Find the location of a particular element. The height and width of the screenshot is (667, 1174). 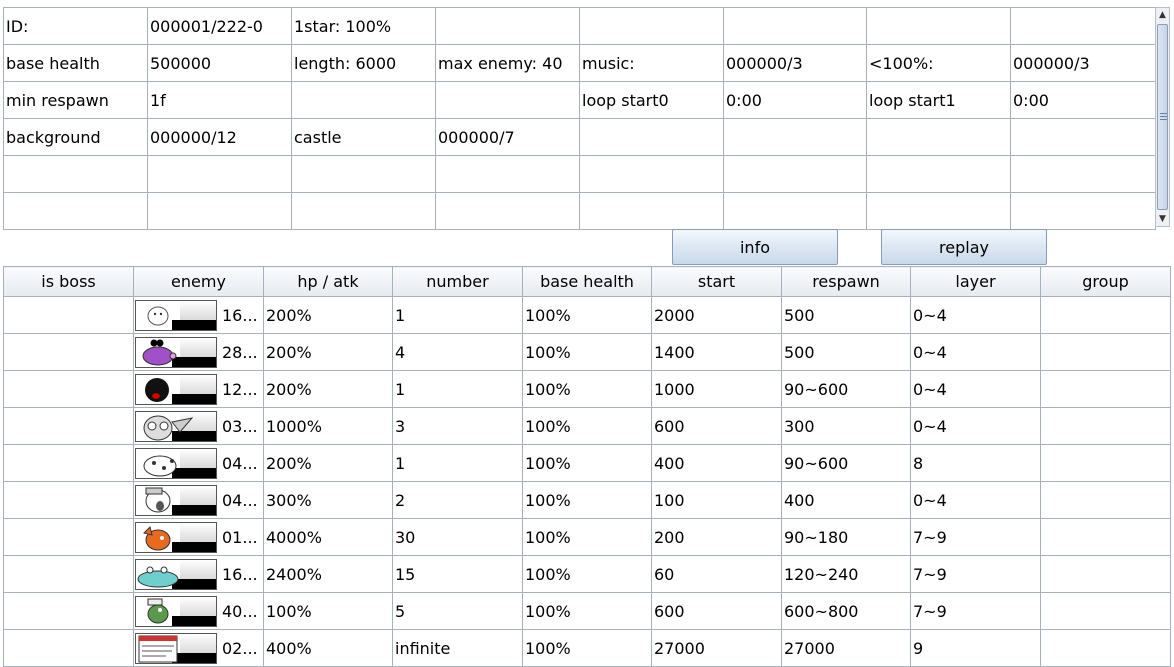

scroll-up-arrow-icon: ▲ is located at coordinates (1162, 15).